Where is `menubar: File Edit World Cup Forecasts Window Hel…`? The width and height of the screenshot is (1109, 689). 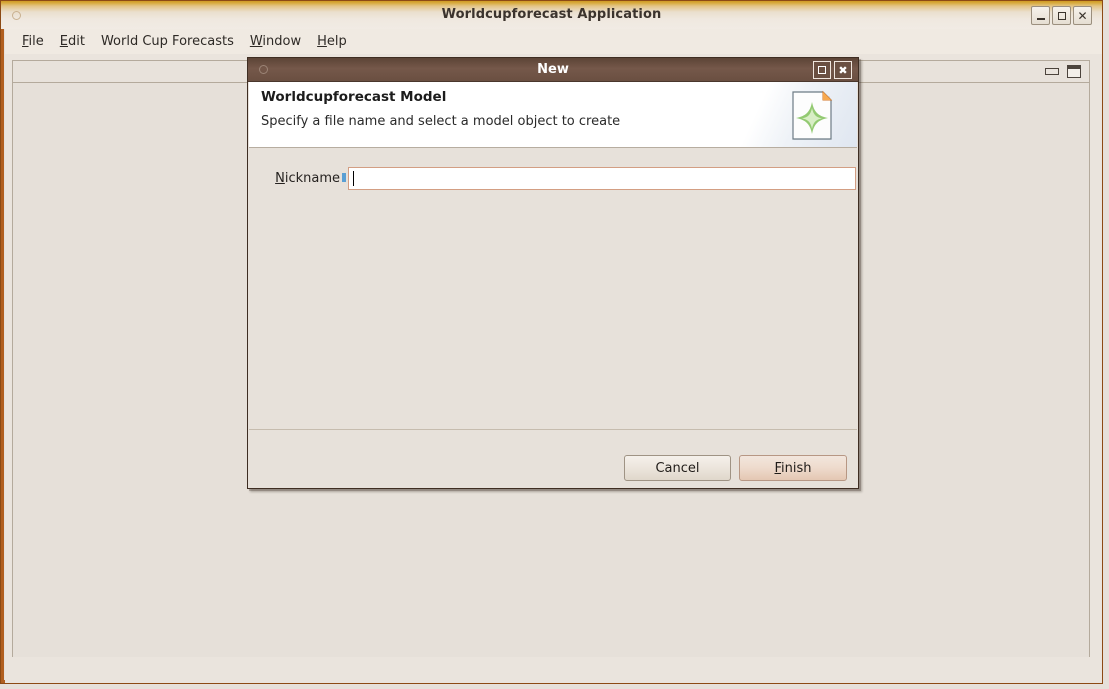 menubar: File Edit World Cup Forecasts Window Hel… is located at coordinates (553, 41).